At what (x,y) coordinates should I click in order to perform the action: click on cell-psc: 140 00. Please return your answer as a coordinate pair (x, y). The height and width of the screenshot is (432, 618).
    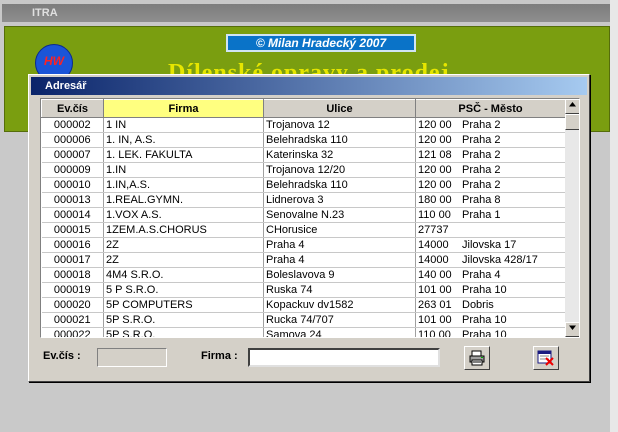
    Looking at the image, I should click on (435, 275).